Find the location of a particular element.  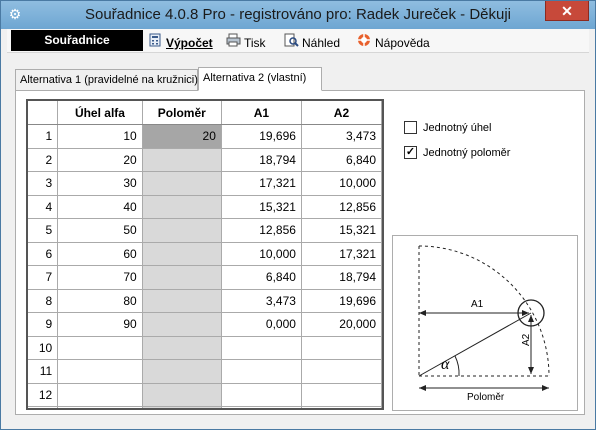

tab-alternativa-2: Alternativa 2 (vlastní) is located at coordinates (260, 79).